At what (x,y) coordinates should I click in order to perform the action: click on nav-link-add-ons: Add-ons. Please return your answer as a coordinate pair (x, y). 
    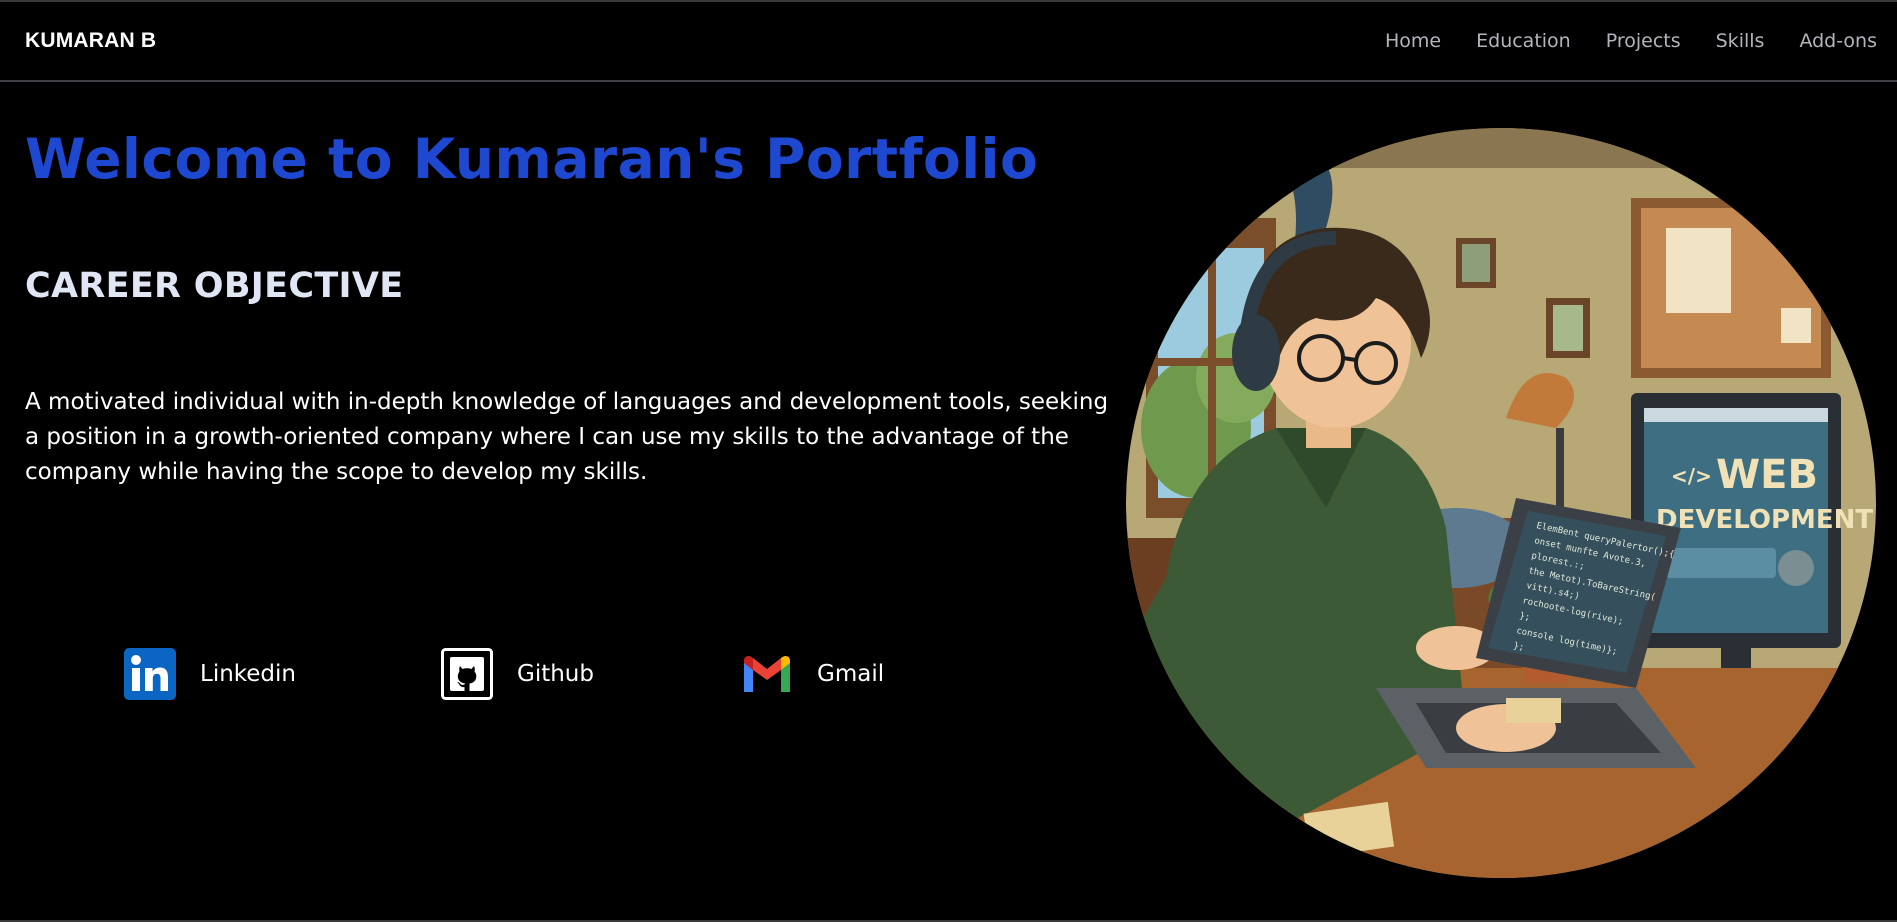
    Looking at the image, I should click on (1838, 41).